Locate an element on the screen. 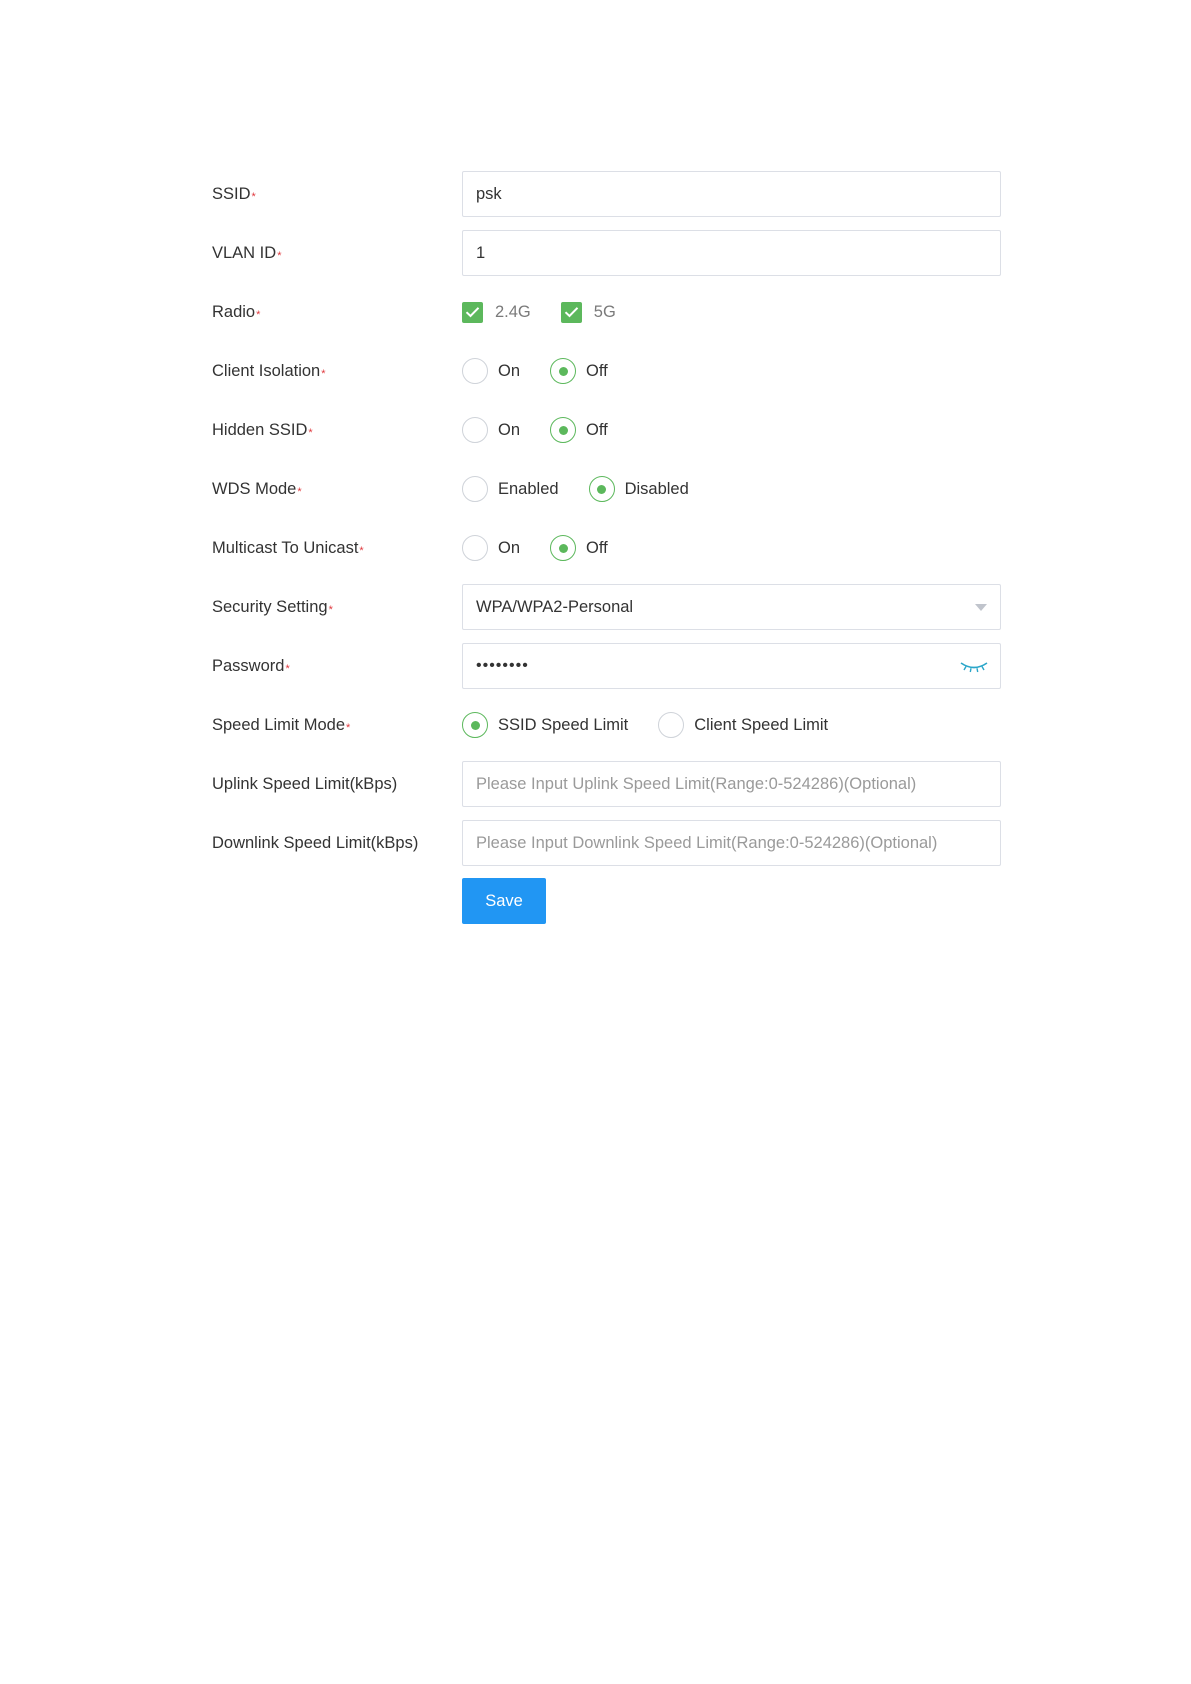  row-security-setting: Security Setting* WPA/WPA2-Personal is located at coordinates (607, 607).